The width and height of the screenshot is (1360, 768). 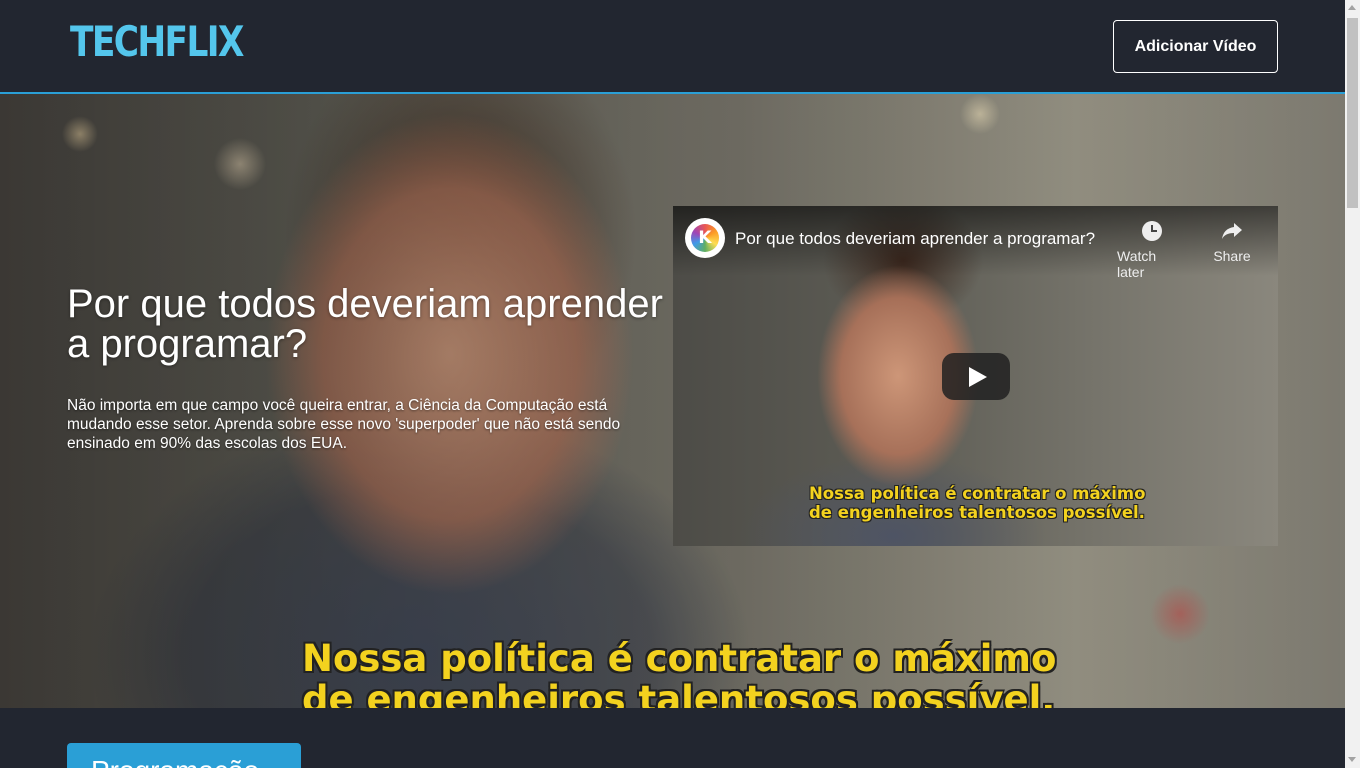 I want to click on watch-later-button: Watch later, so click(x=1152, y=249).